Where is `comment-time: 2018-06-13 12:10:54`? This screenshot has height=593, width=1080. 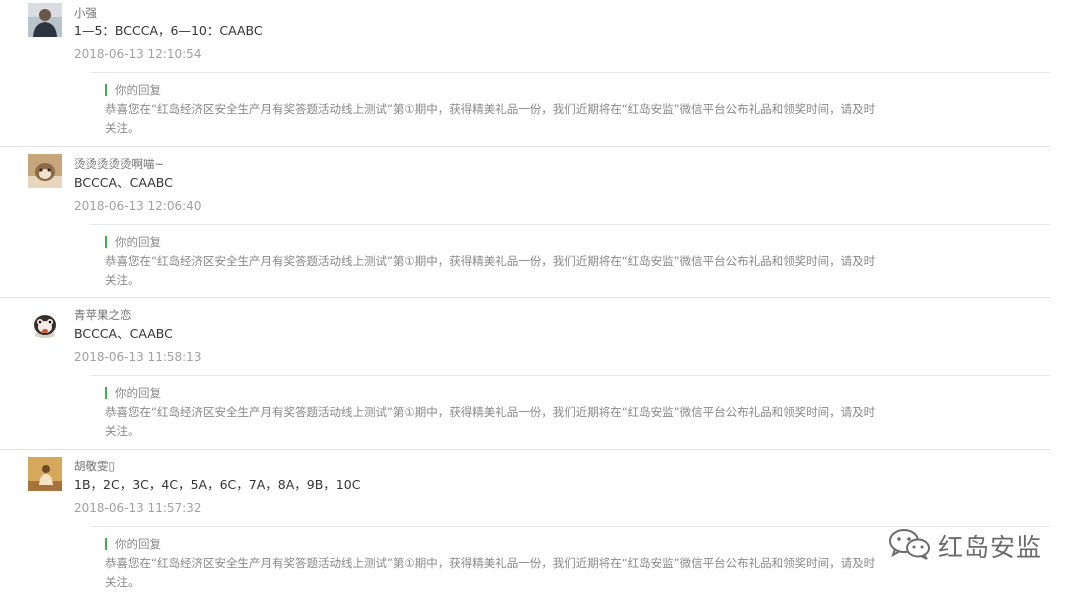 comment-time: 2018-06-13 12:10:54 is located at coordinates (138, 54).